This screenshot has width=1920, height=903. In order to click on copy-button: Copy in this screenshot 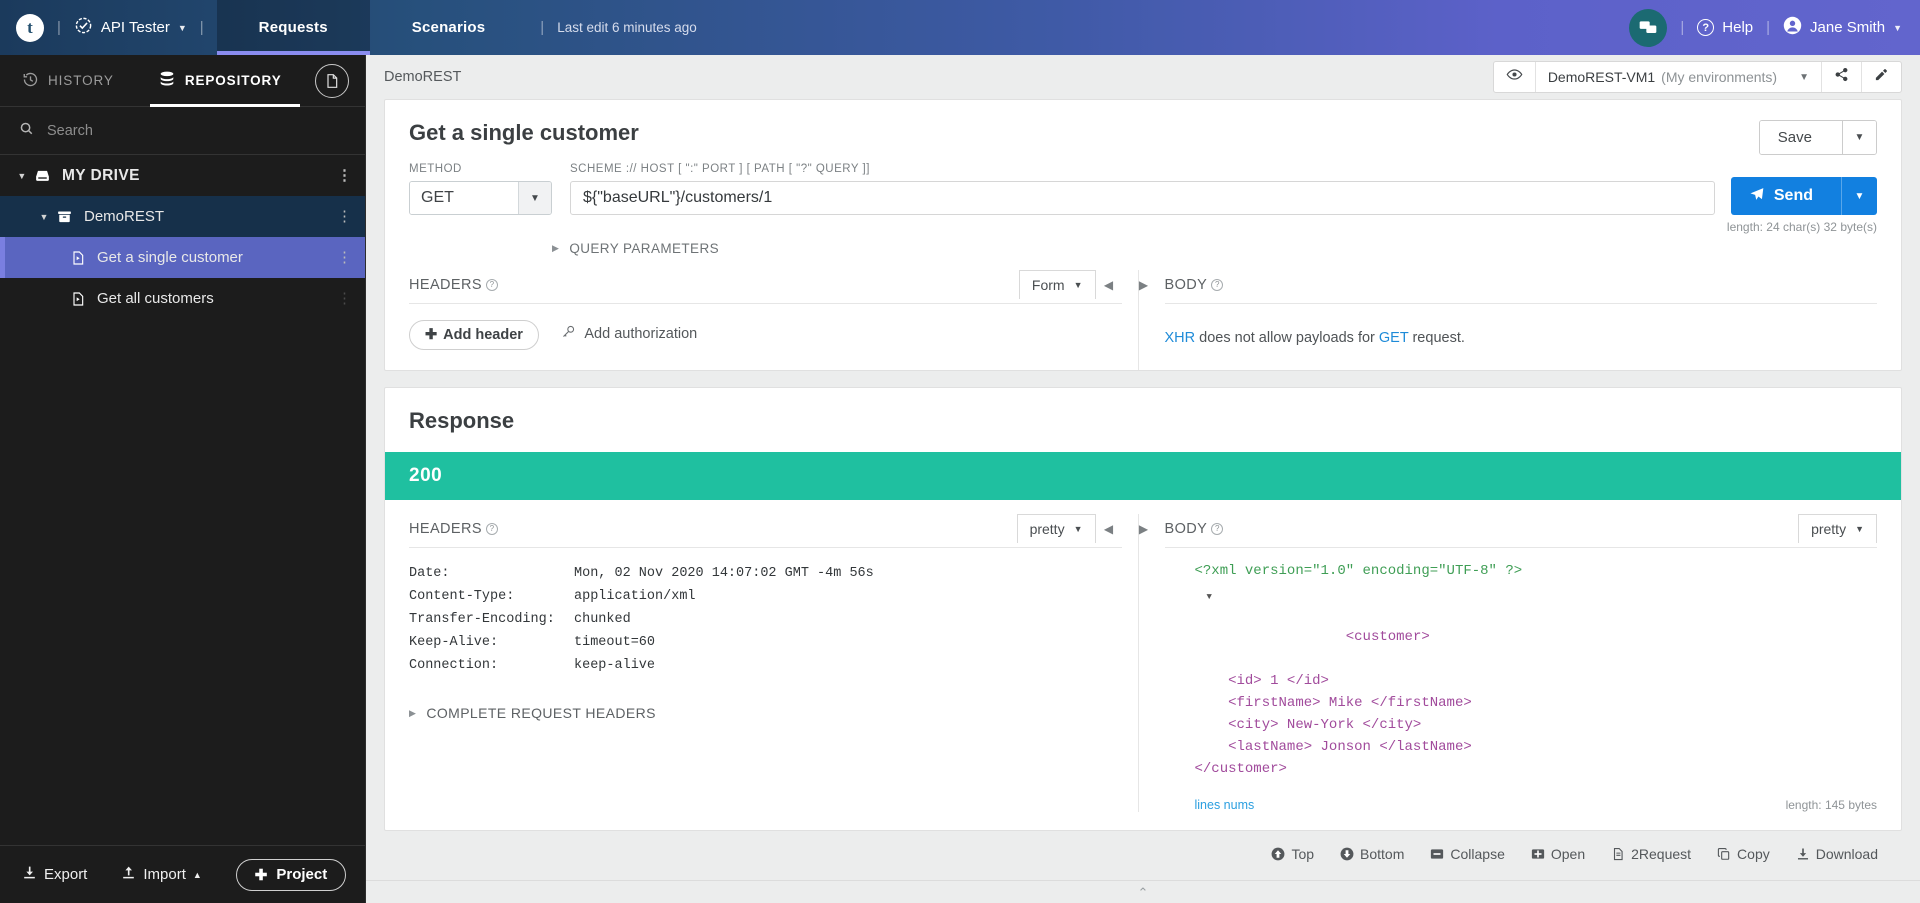, I will do `click(1743, 854)`.